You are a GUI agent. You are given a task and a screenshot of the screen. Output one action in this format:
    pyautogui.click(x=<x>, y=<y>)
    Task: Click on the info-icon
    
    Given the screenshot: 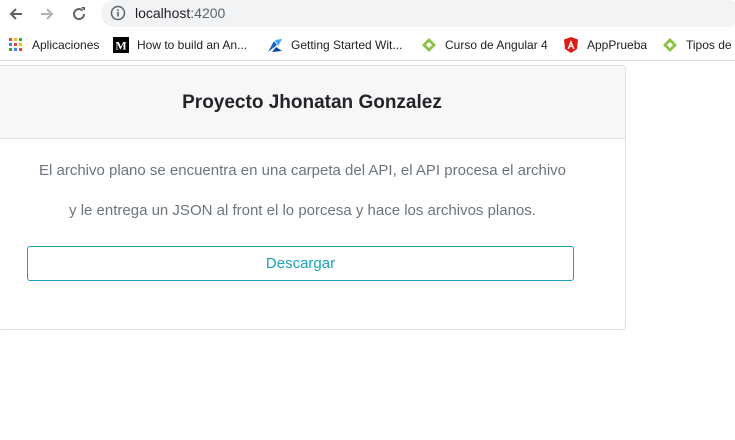 What is the action you would take?
    pyautogui.click(x=118, y=13)
    